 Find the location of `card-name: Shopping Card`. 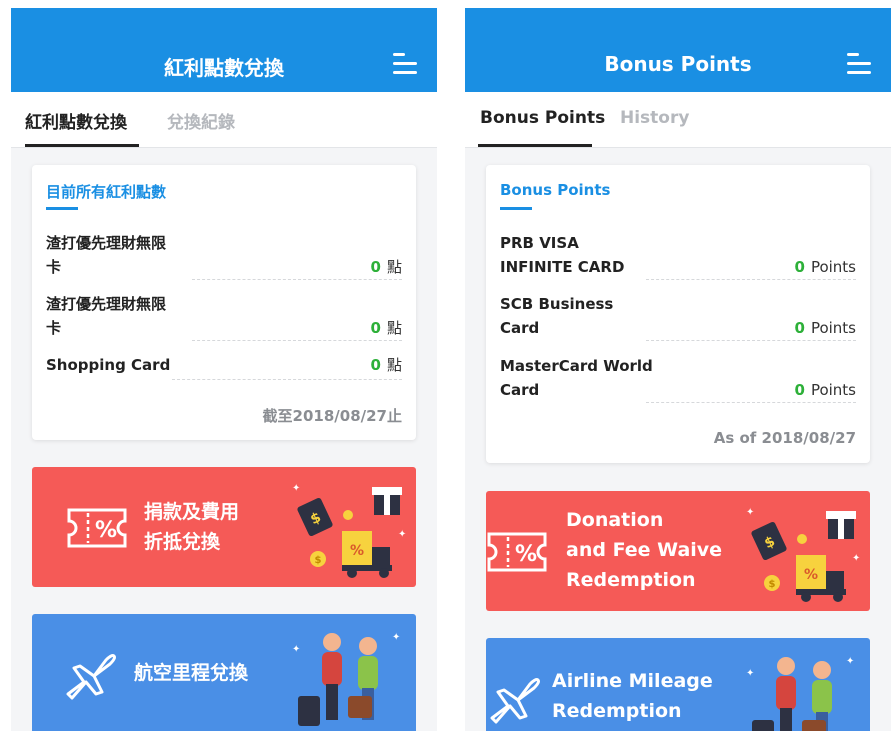

card-name: Shopping Card is located at coordinates (108, 365).